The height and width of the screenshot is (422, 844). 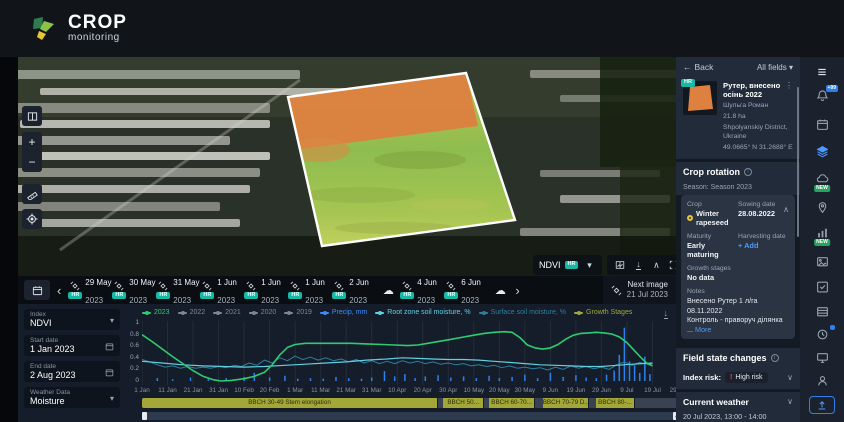 What do you see at coordinates (639, 290) in the screenshot?
I see `next-image-block: Next image 21 Jul 2023` at bounding box center [639, 290].